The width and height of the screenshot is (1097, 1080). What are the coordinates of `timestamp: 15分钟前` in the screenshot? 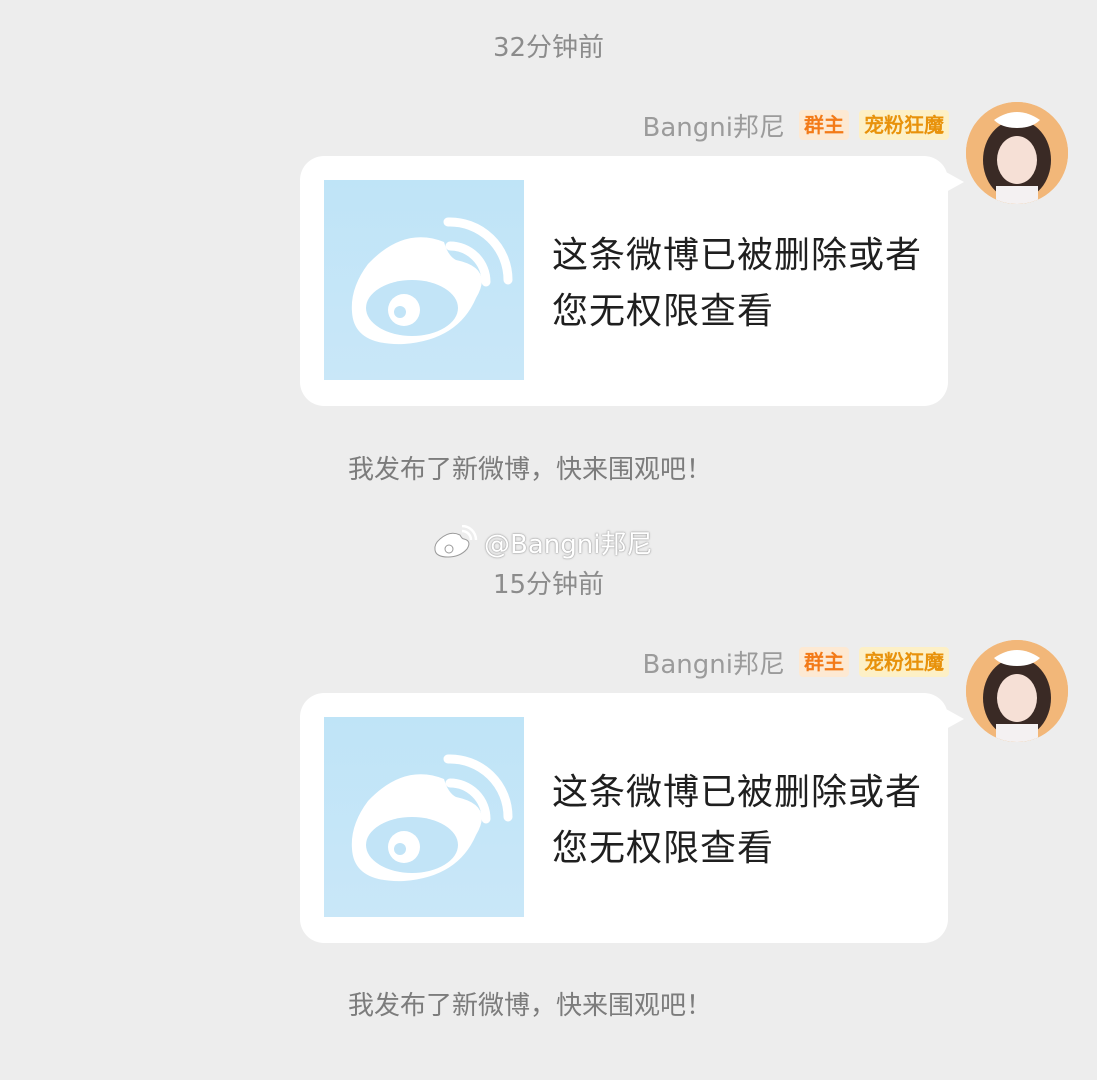 It's located at (548, 585).